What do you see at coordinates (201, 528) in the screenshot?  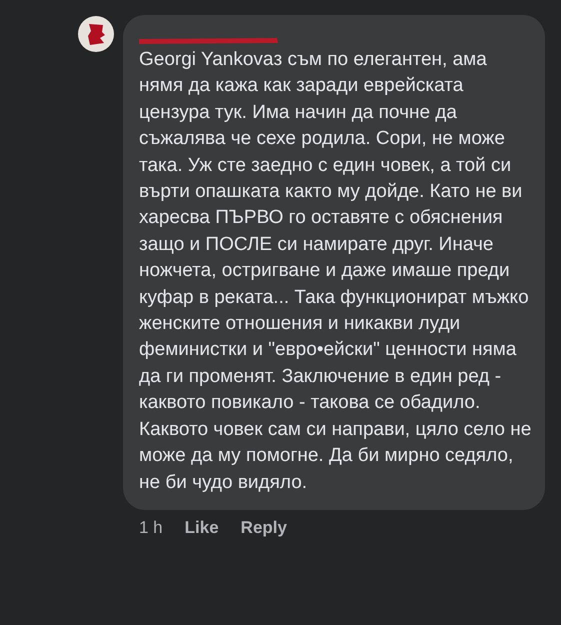 I see `comment-action-link: Like` at bounding box center [201, 528].